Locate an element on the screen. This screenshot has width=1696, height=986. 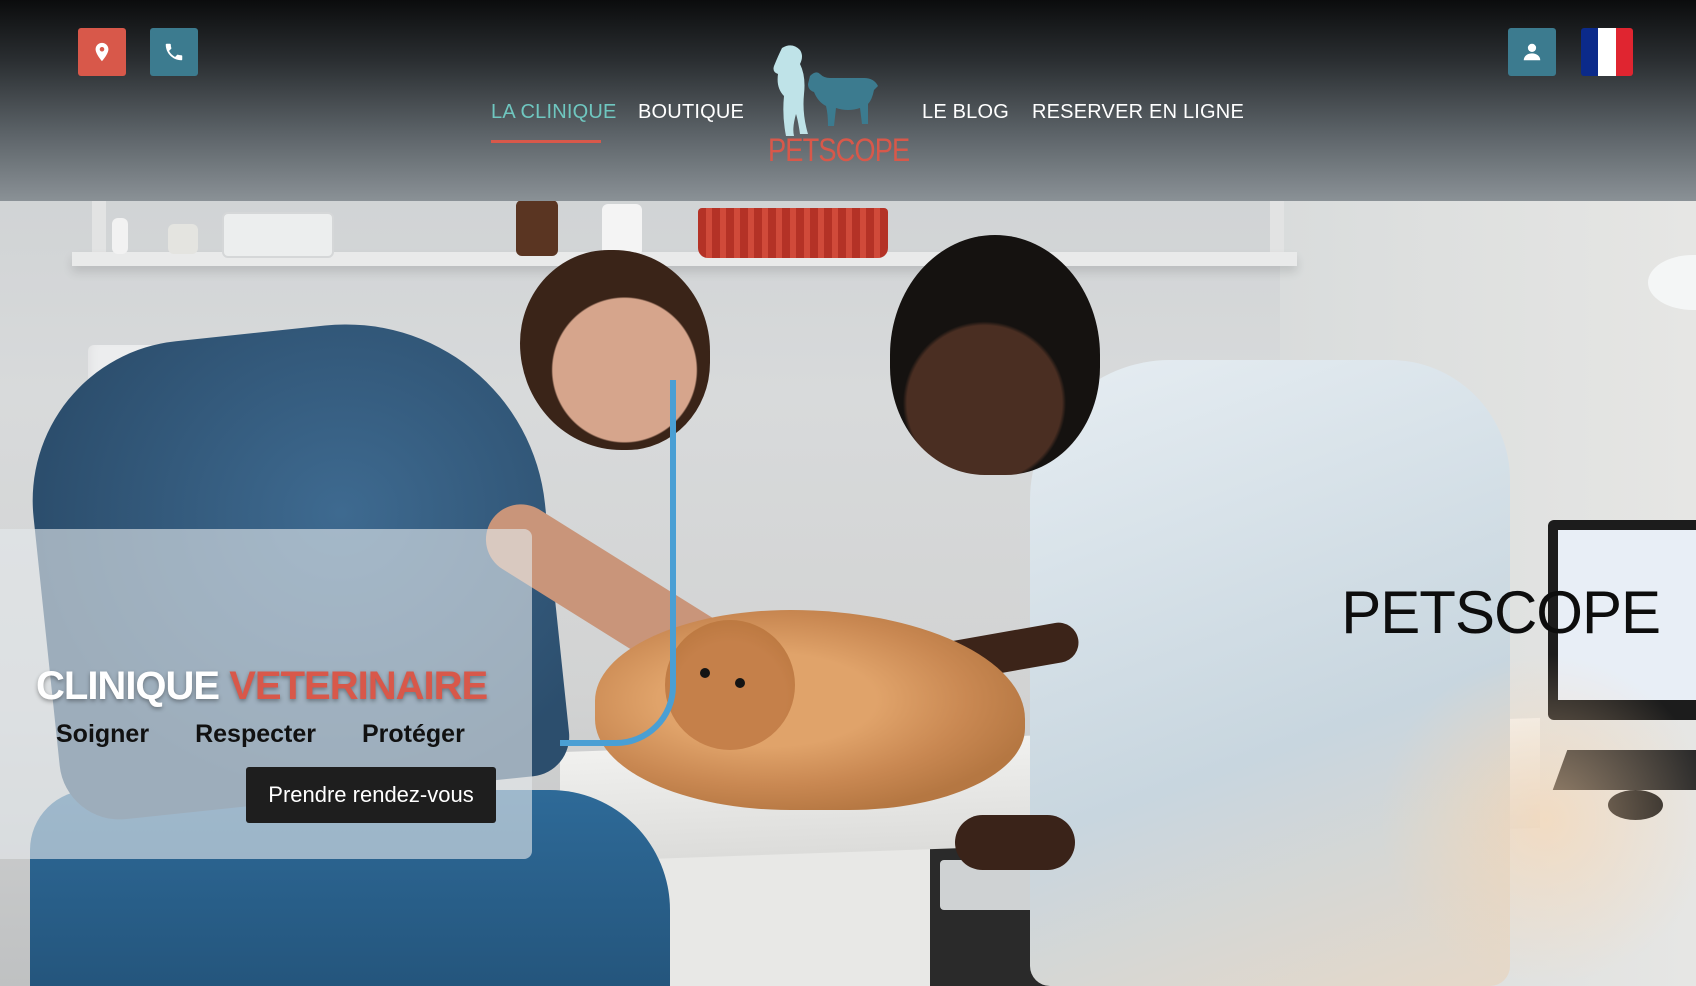
dog-face is located at coordinates (730, 685).